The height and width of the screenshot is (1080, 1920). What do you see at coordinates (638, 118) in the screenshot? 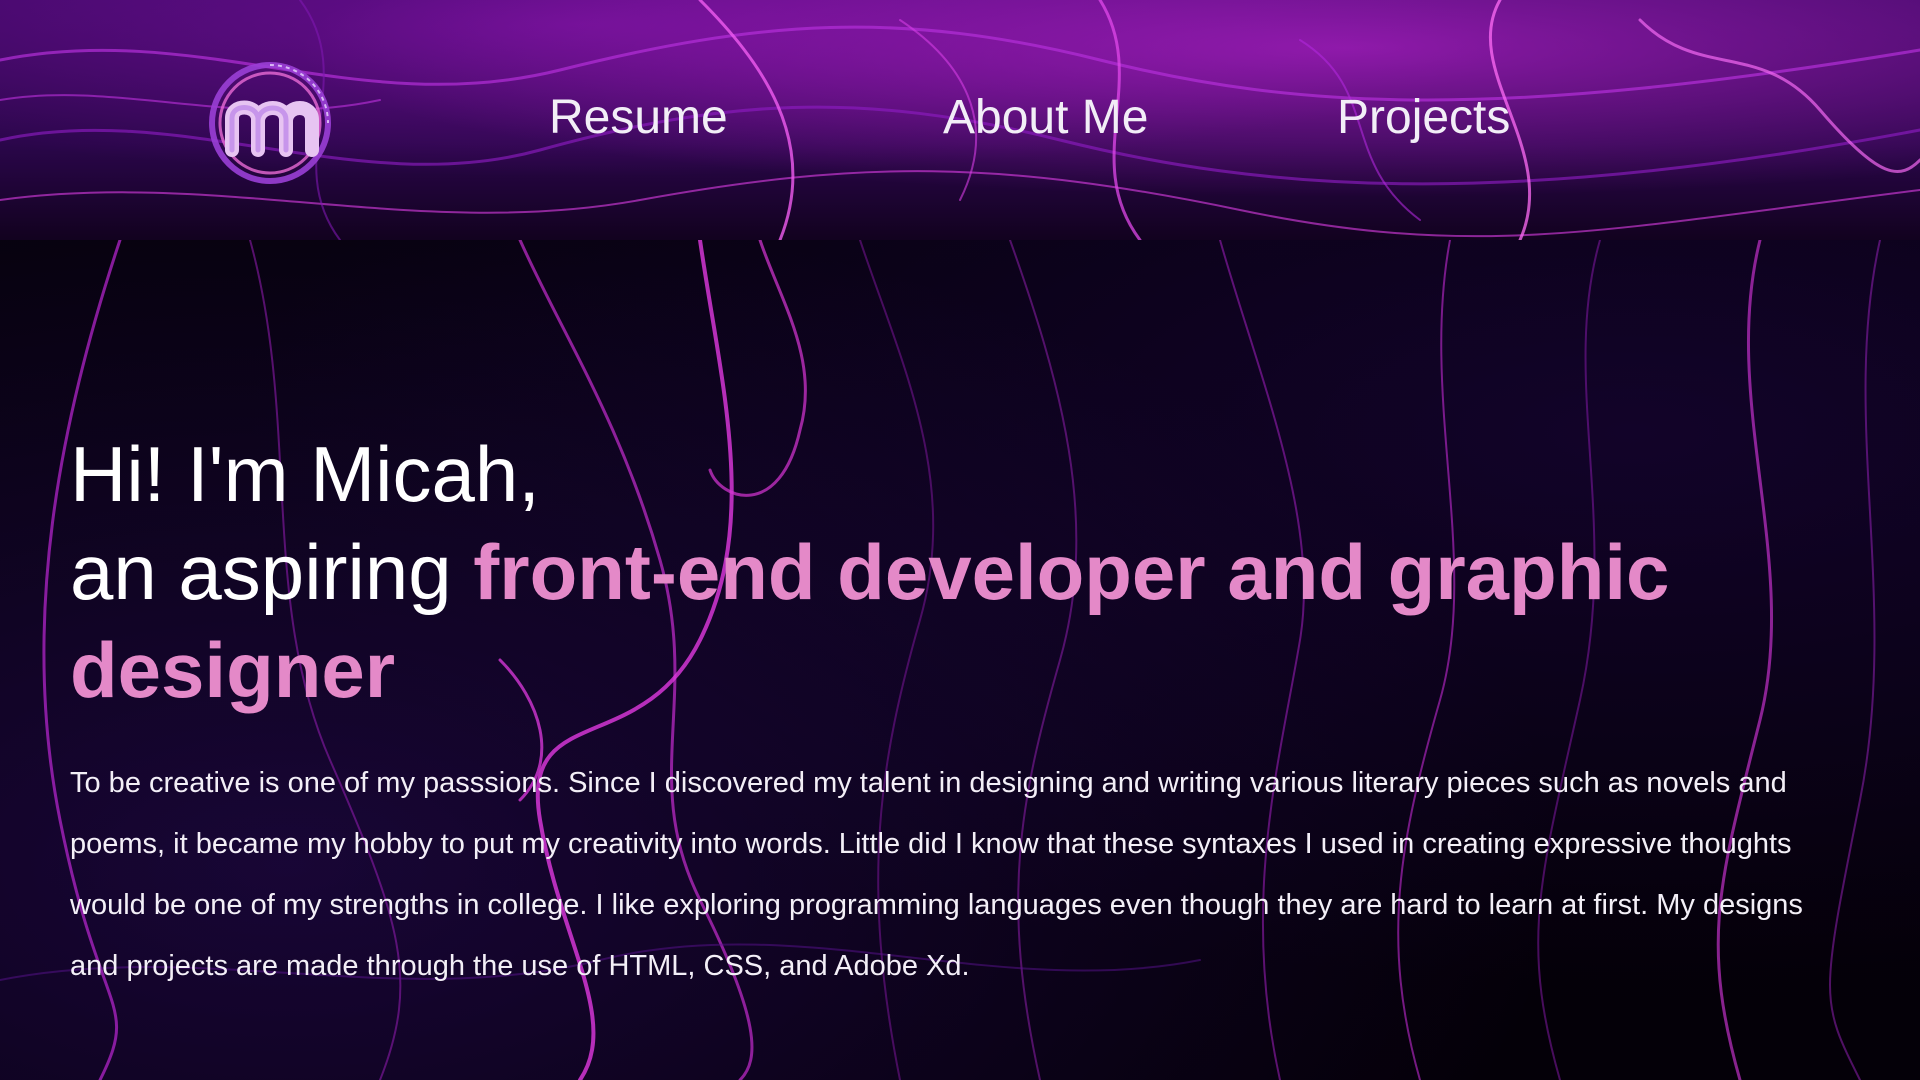
I see `nav-resume: Resume` at bounding box center [638, 118].